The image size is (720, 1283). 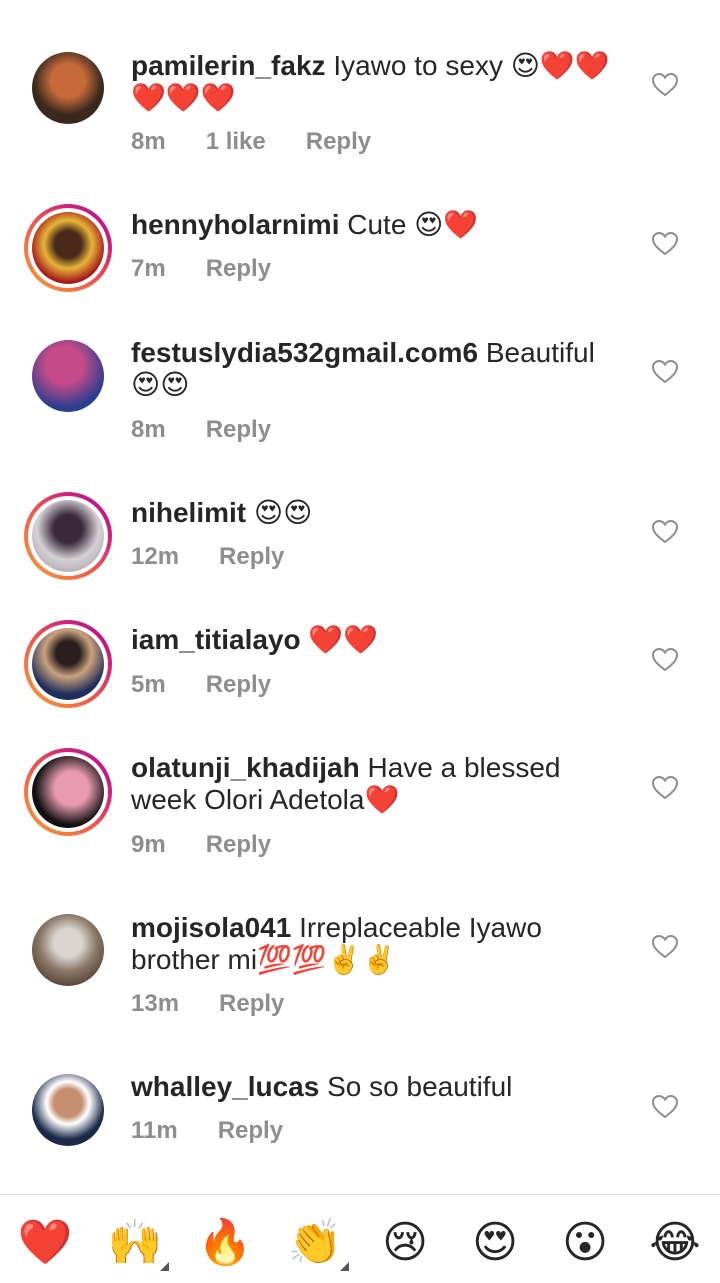 What do you see at coordinates (315, 1242) in the screenshot?
I see `emoji-clapping-hands: 👏` at bounding box center [315, 1242].